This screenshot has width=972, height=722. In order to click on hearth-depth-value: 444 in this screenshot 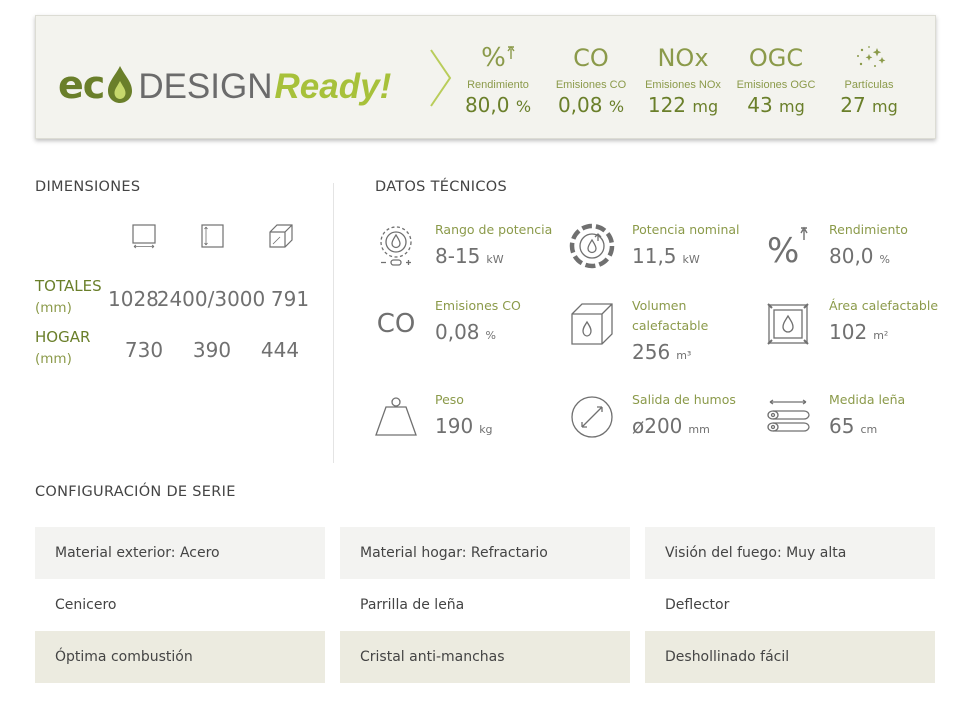, I will do `click(280, 350)`.